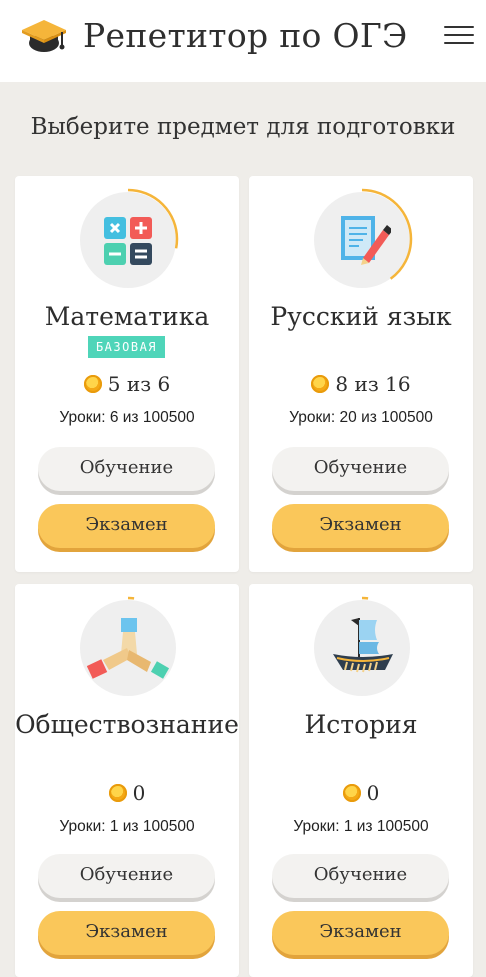 This screenshot has height=977, width=486. What do you see at coordinates (361, 417) in the screenshot?
I see `lessons-count: Уроки: 20 из 100500` at bounding box center [361, 417].